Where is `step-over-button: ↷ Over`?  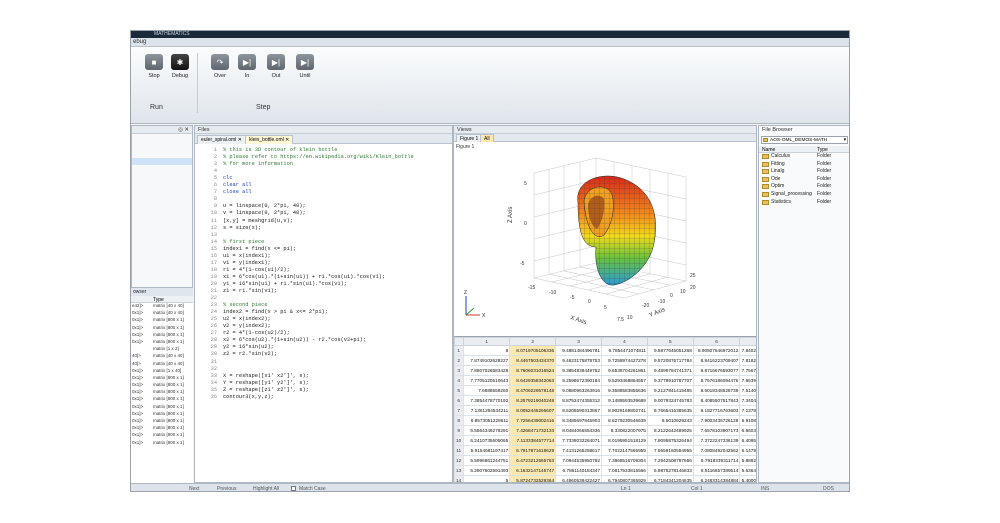 step-over-button: ↷ Over is located at coordinates (220, 66).